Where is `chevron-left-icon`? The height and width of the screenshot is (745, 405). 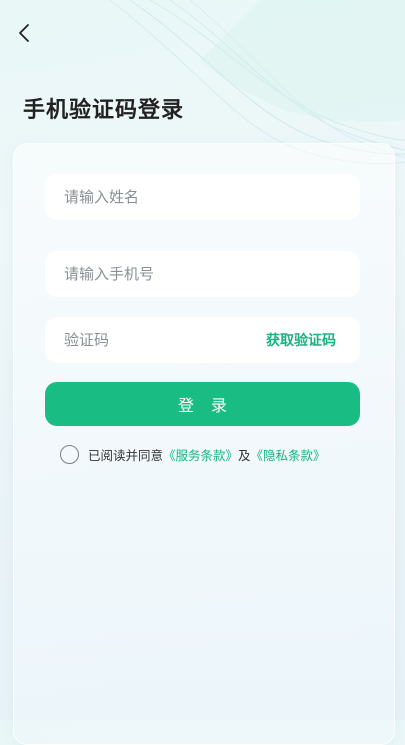
chevron-left-icon is located at coordinates (24, 33).